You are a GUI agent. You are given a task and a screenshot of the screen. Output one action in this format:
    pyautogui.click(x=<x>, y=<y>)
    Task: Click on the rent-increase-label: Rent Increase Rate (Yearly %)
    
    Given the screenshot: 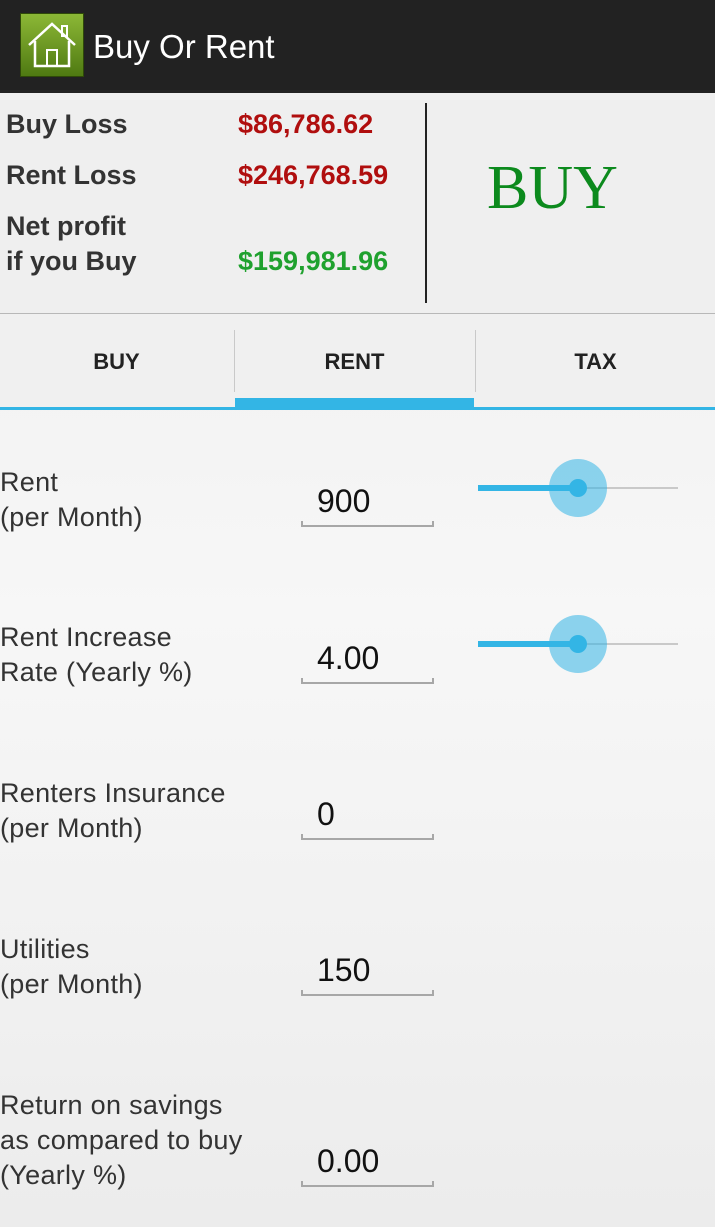 What is the action you would take?
    pyautogui.click(x=96, y=654)
    